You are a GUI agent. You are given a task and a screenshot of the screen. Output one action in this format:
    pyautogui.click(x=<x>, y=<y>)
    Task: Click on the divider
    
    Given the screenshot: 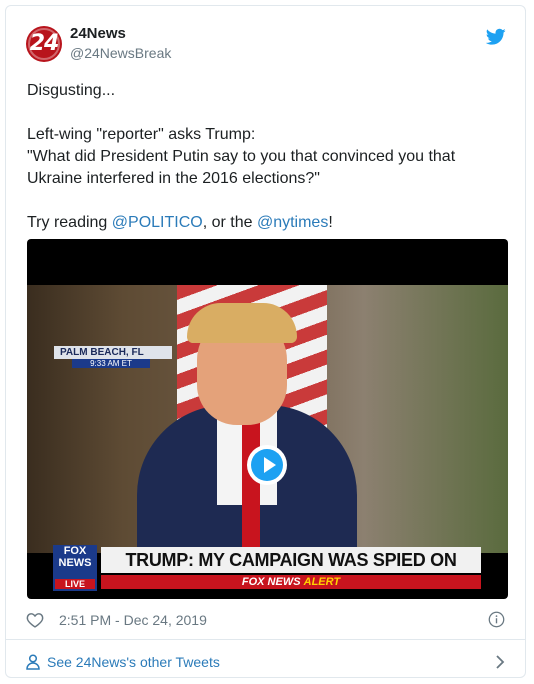 What is the action you would take?
    pyautogui.click(x=265, y=639)
    